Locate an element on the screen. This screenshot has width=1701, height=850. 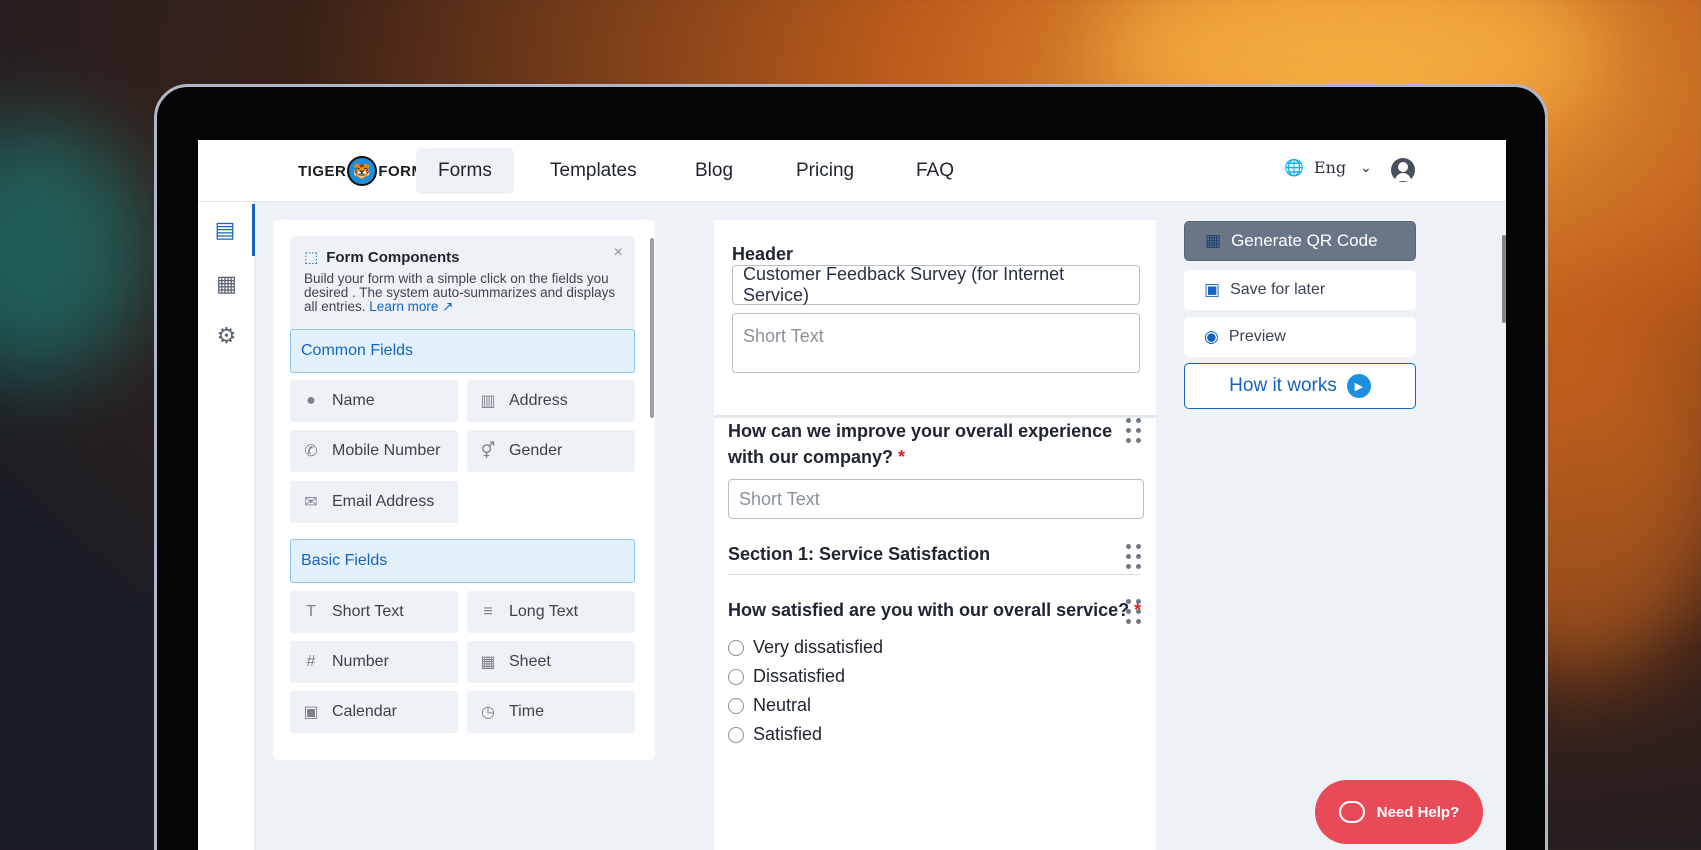
learn-more-link: Learn more is located at coordinates (403, 306).